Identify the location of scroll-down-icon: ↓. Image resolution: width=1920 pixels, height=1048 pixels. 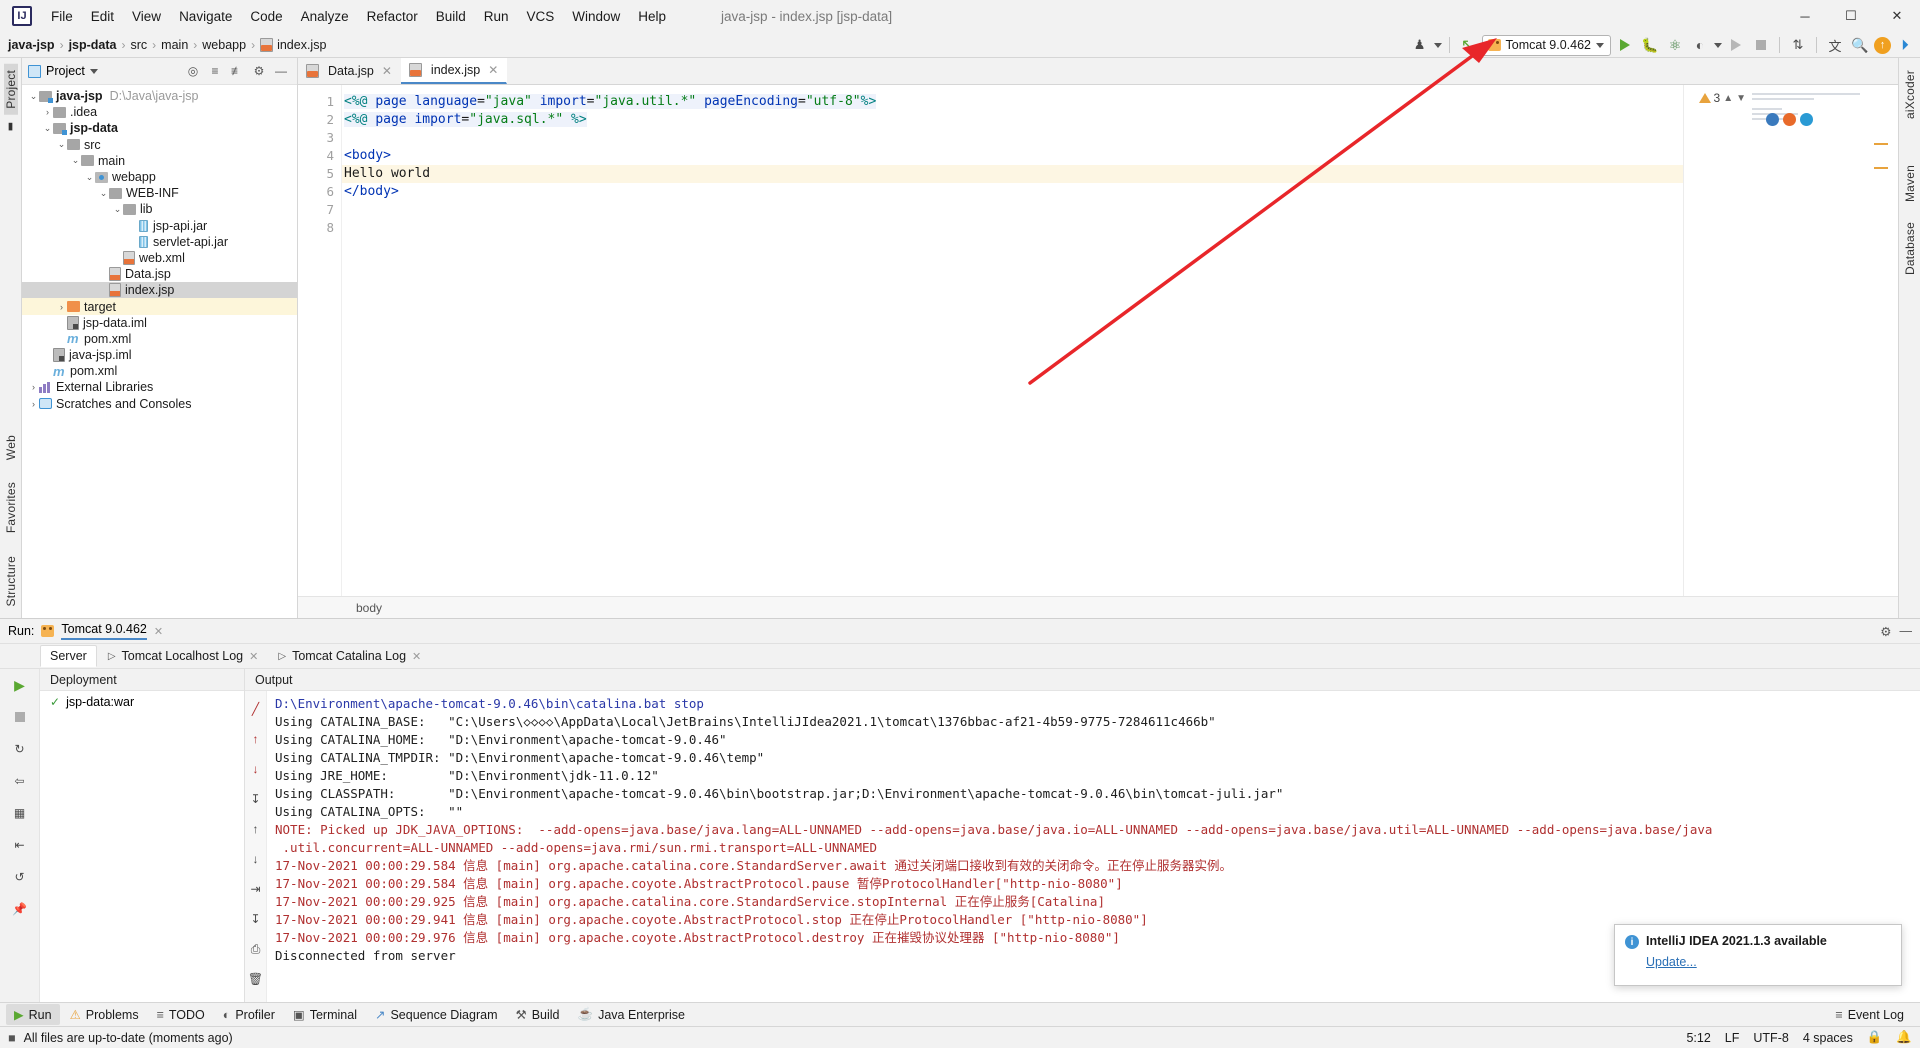
(256, 859).